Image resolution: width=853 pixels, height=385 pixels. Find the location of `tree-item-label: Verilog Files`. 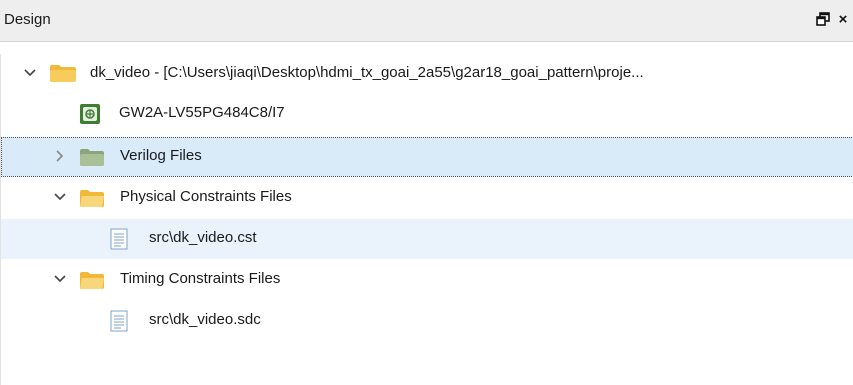

tree-item-label: Verilog Files is located at coordinates (161, 155).